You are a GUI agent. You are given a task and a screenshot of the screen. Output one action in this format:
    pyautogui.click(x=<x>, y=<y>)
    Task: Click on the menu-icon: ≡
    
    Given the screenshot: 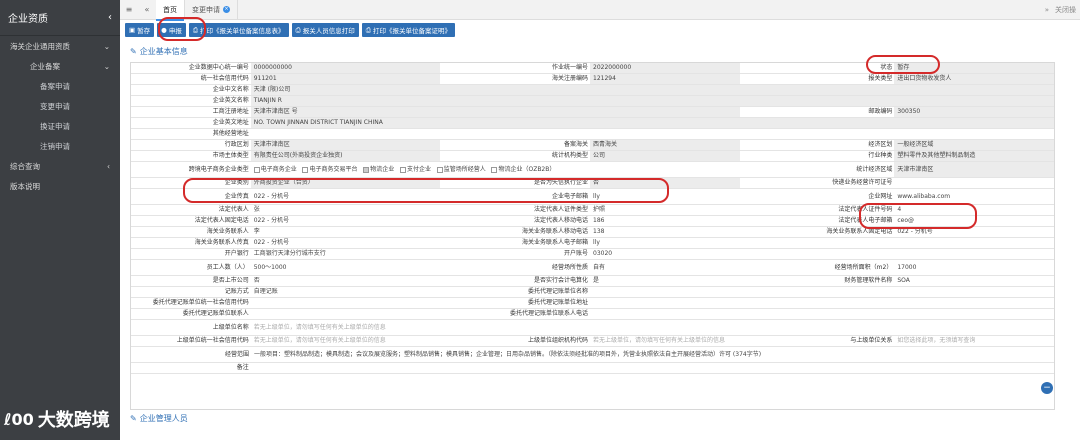 What is the action you would take?
    pyautogui.click(x=129, y=9)
    